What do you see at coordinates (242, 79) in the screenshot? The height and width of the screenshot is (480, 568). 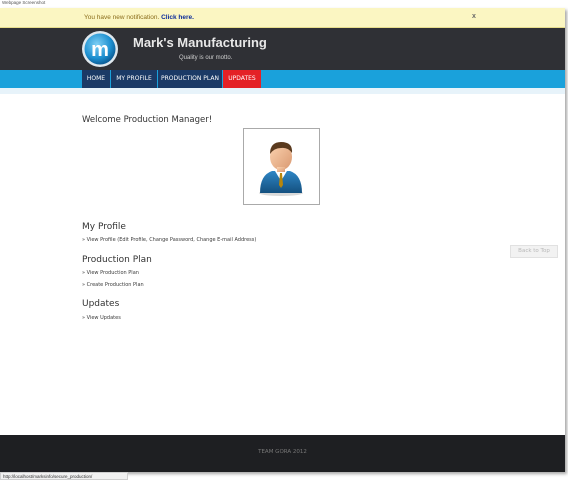 I see `nav-updates: UPDATES` at bounding box center [242, 79].